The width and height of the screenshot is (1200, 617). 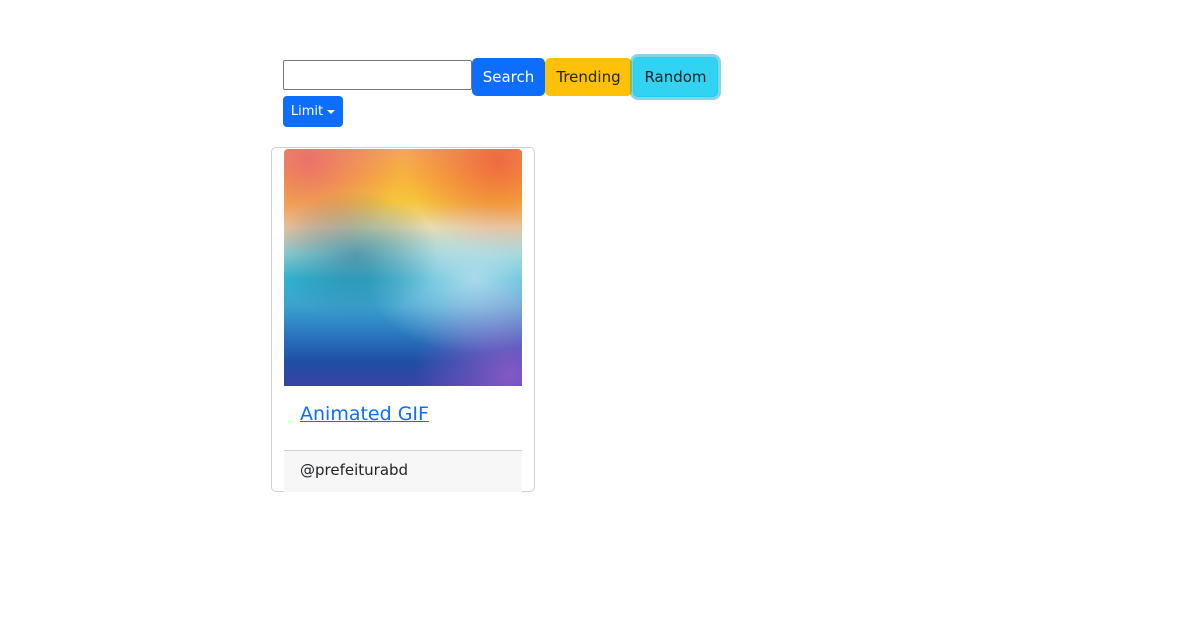 What do you see at coordinates (354, 470) in the screenshot?
I see `gif-username: @prefeiturabd` at bounding box center [354, 470].